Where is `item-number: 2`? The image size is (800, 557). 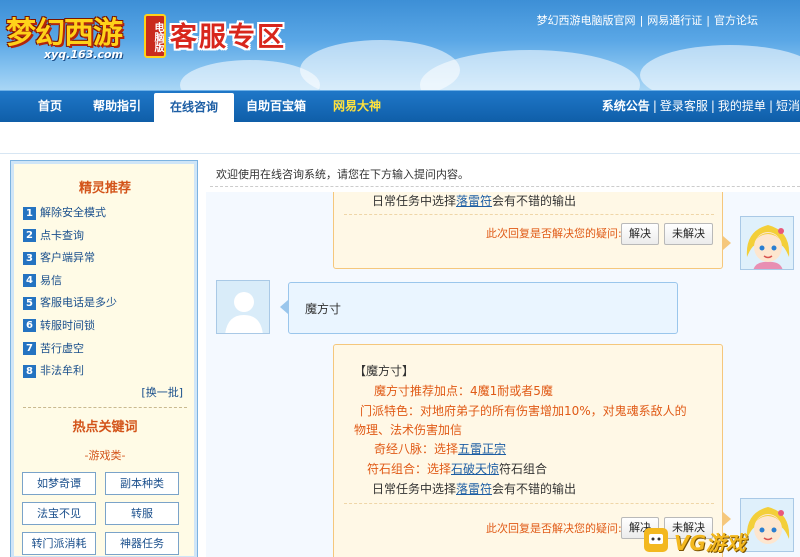
item-number: 2 is located at coordinates (29, 236).